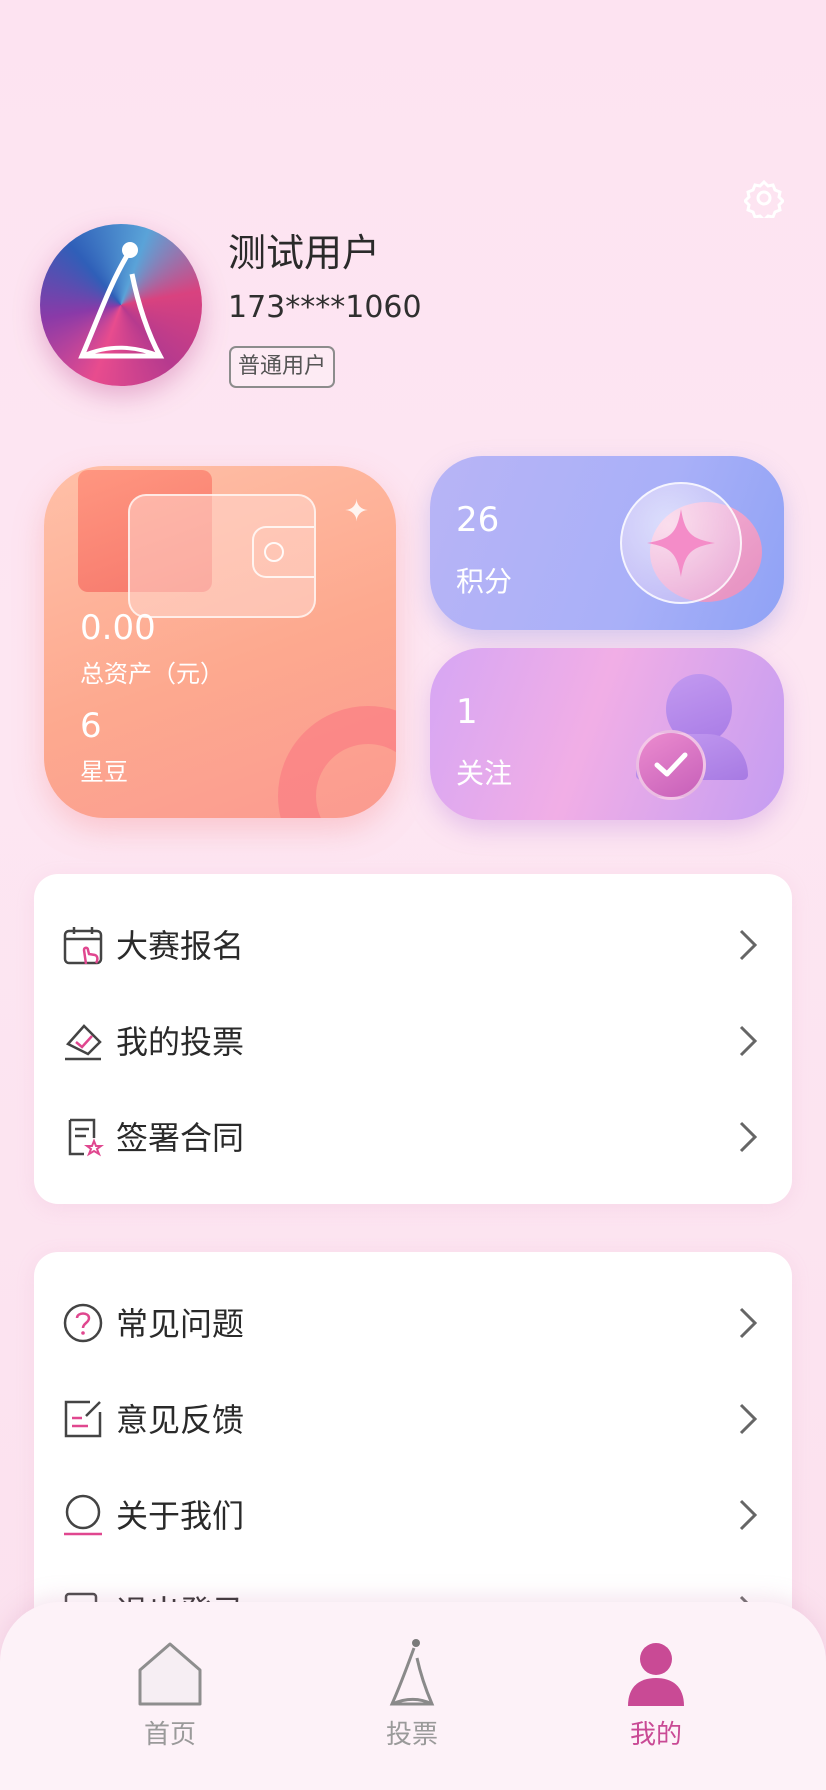 This screenshot has height=1790, width=826. I want to click on menu-label: 关于我们, so click(180, 1516).